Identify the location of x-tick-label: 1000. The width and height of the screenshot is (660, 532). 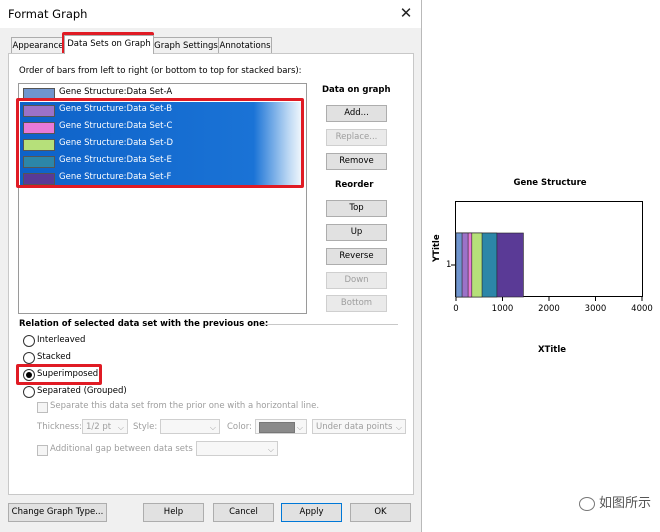
(503, 309).